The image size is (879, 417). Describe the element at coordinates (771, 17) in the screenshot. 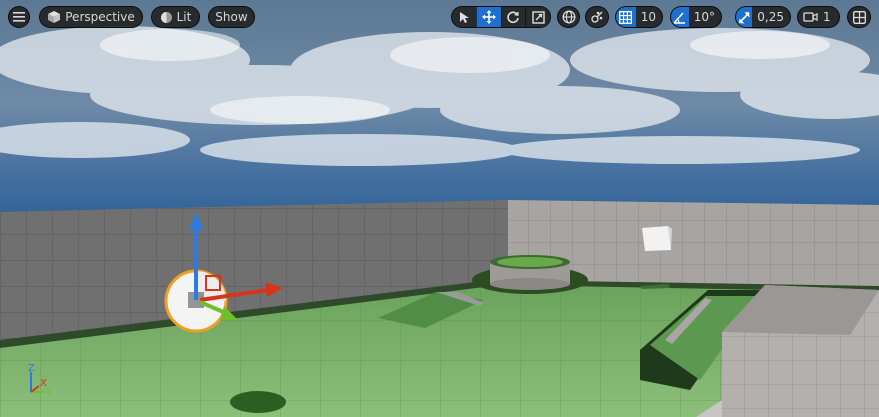

I see `scale-snap-value: 0,25` at that location.